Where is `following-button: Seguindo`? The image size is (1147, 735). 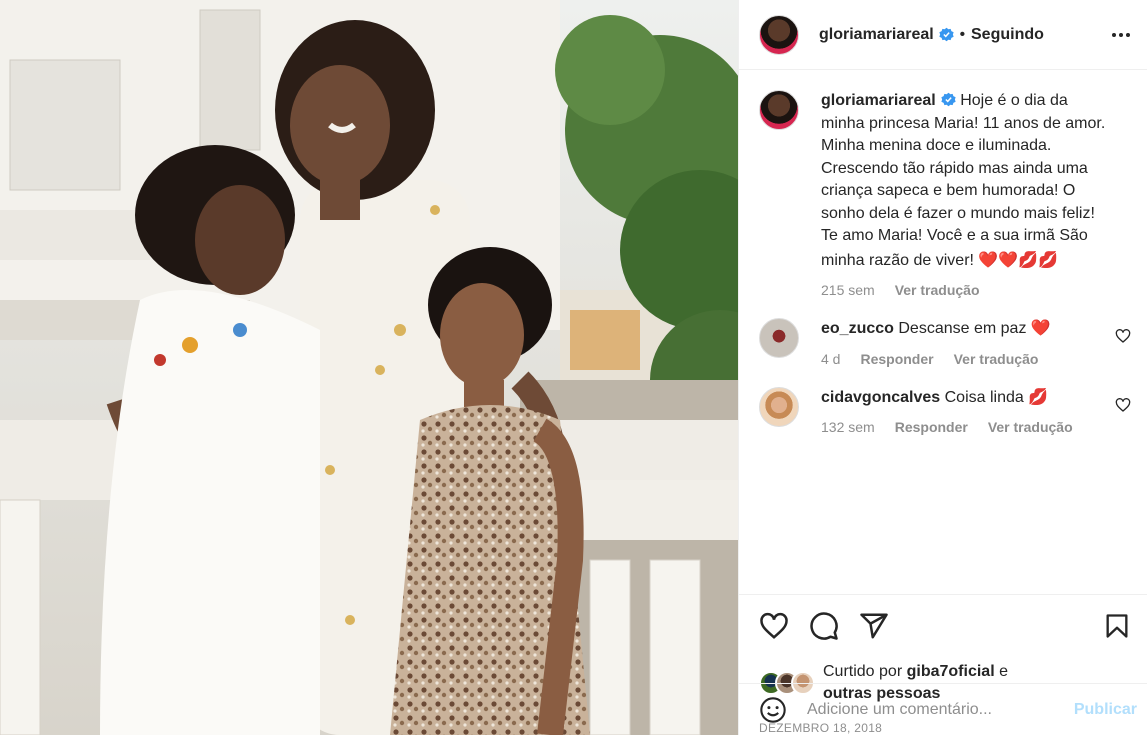
following-button: Seguindo is located at coordinates (1007, 35).